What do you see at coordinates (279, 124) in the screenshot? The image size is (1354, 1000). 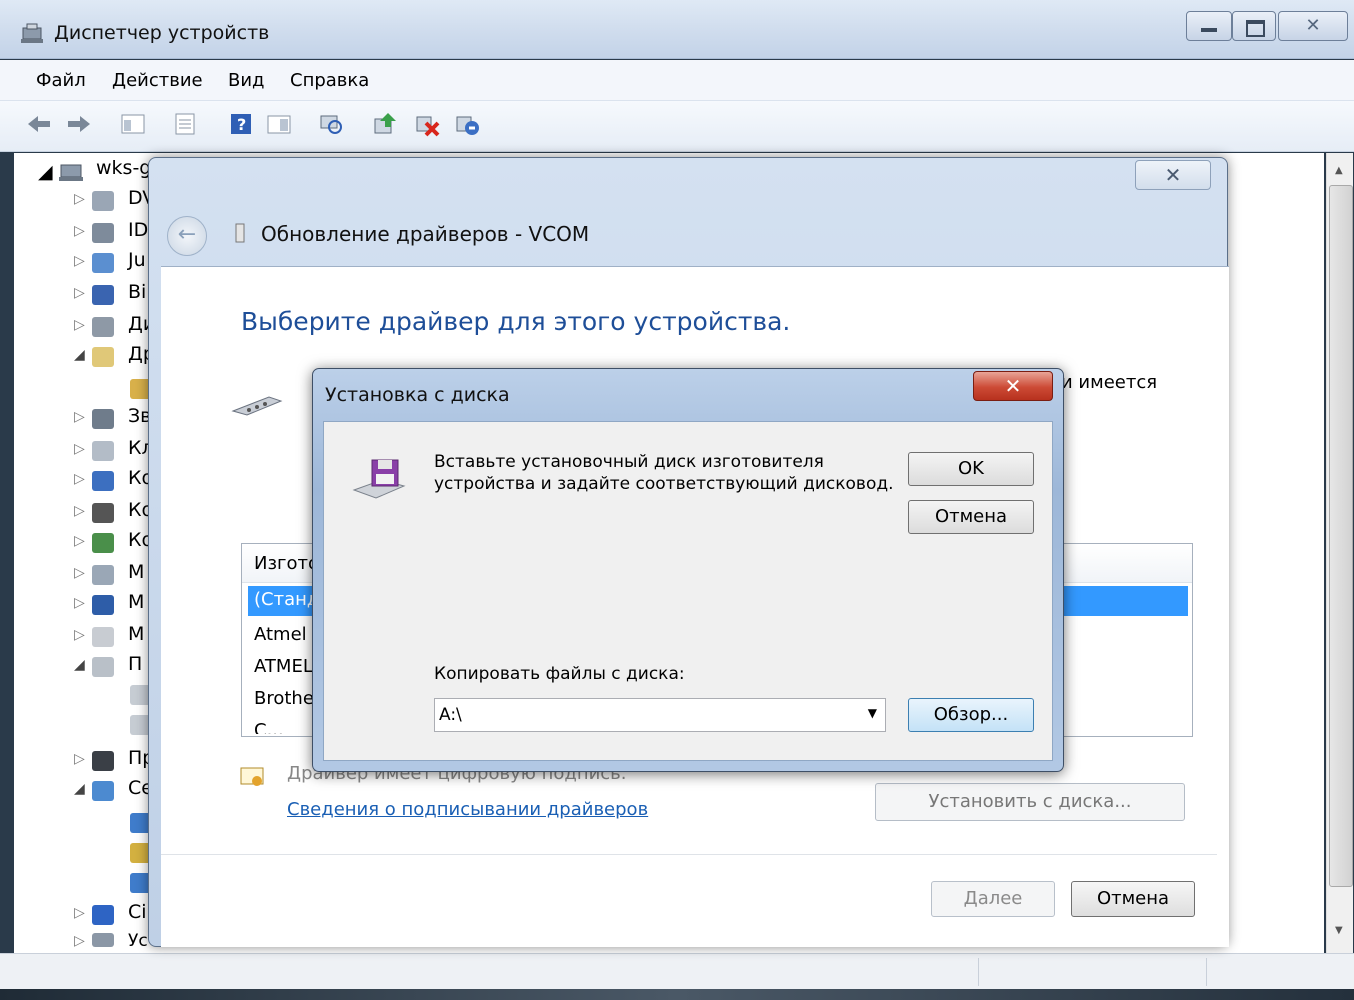 I see `view-icon` at bounding box center [279, 124].